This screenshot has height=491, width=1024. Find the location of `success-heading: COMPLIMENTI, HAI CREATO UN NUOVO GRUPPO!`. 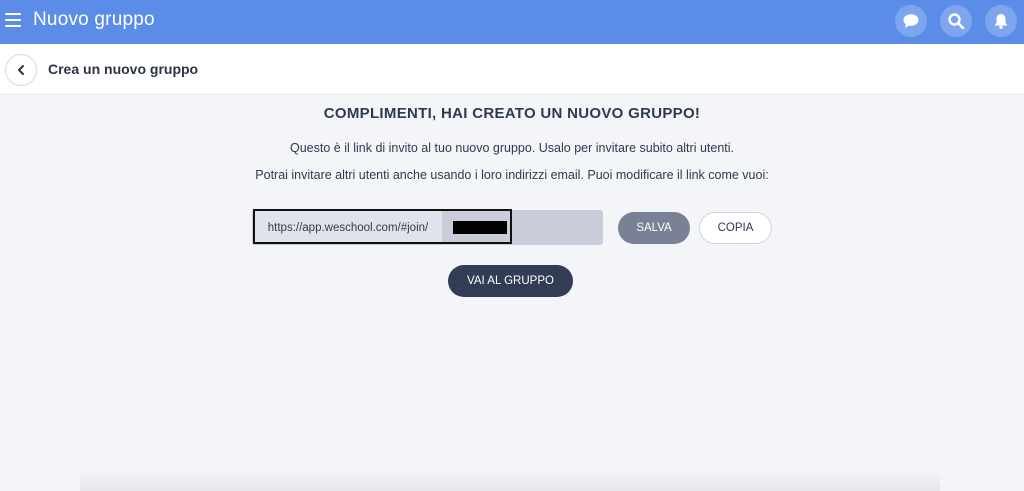

success-heading: COMPLIMENTI, HAI CREATO UN NUOVO GRUPPO! is located at coordinates (512, 113).